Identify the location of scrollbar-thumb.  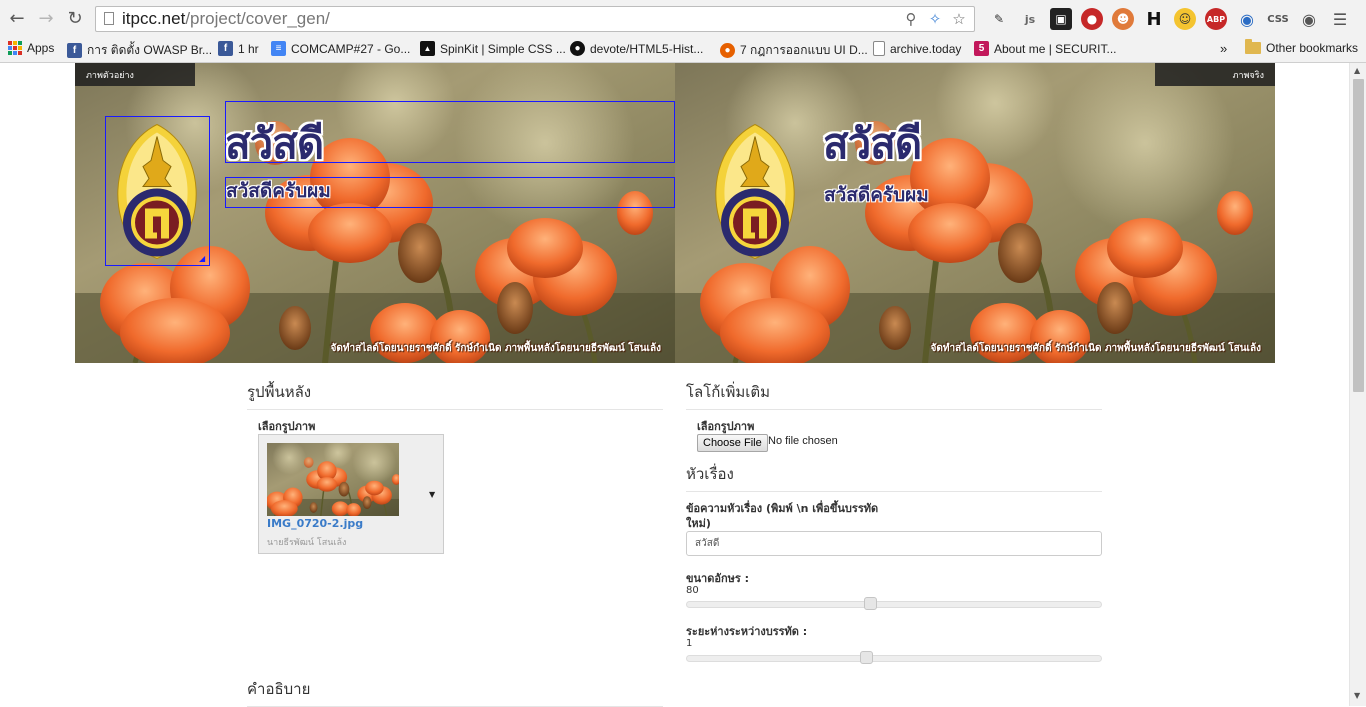
(1358, 235).